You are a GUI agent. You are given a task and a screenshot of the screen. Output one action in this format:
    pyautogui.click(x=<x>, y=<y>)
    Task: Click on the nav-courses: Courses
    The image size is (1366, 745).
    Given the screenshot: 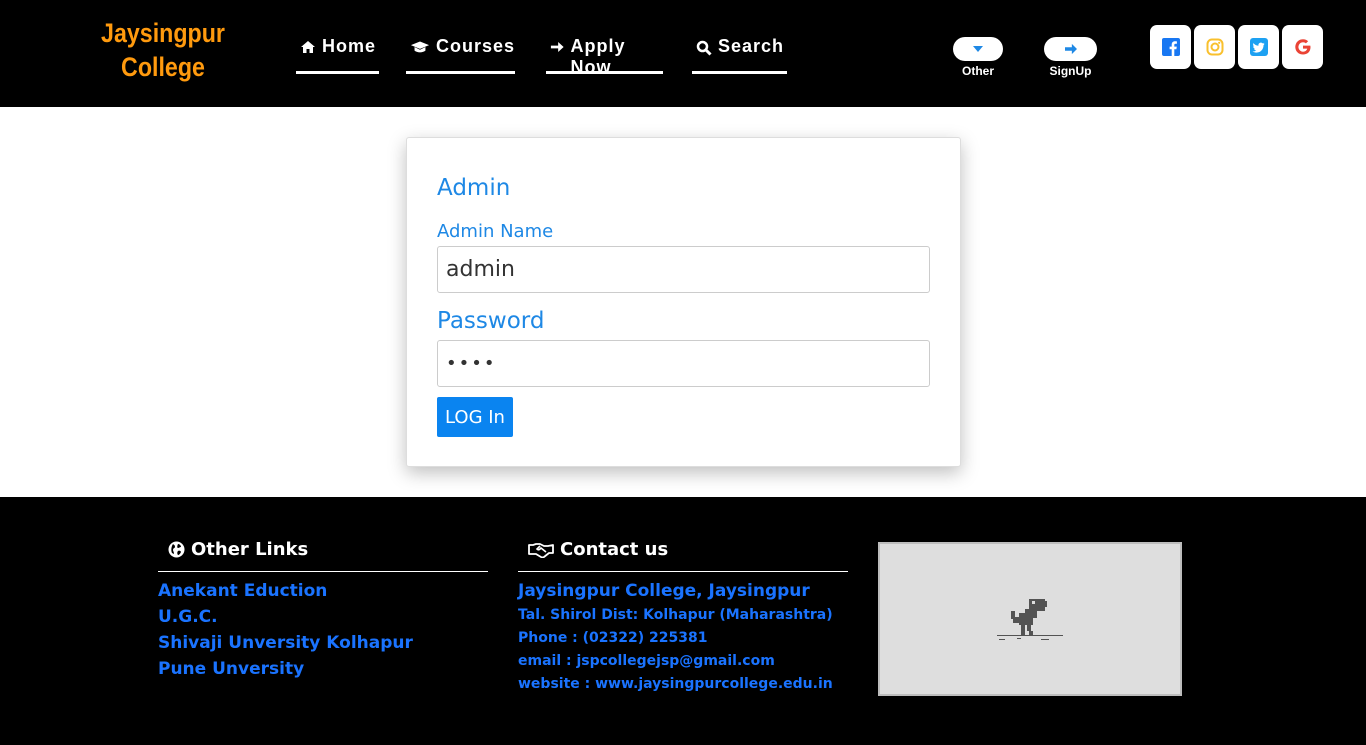 What is the action you would take?
    pyautogui.click(x=460, y=55)
    